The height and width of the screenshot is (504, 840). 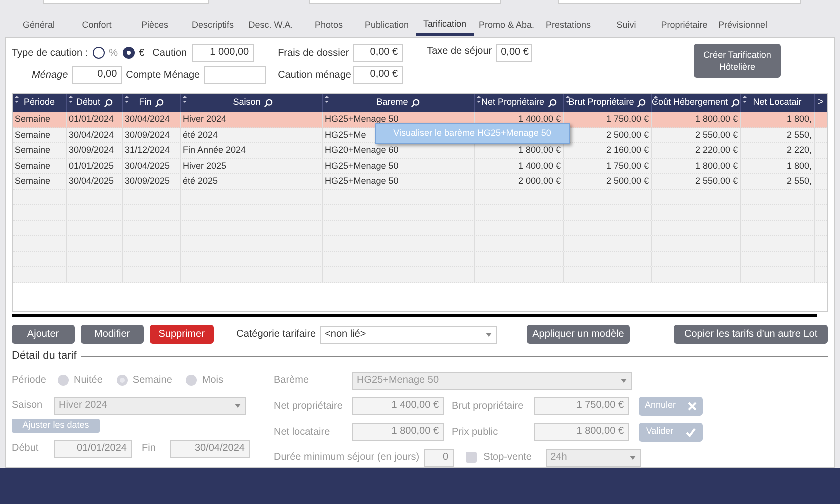 What do you see at coordinates (716, 181) in the screenshot?
I see `table-cell: 2 550,00 €` at bounding box center [716, 181].